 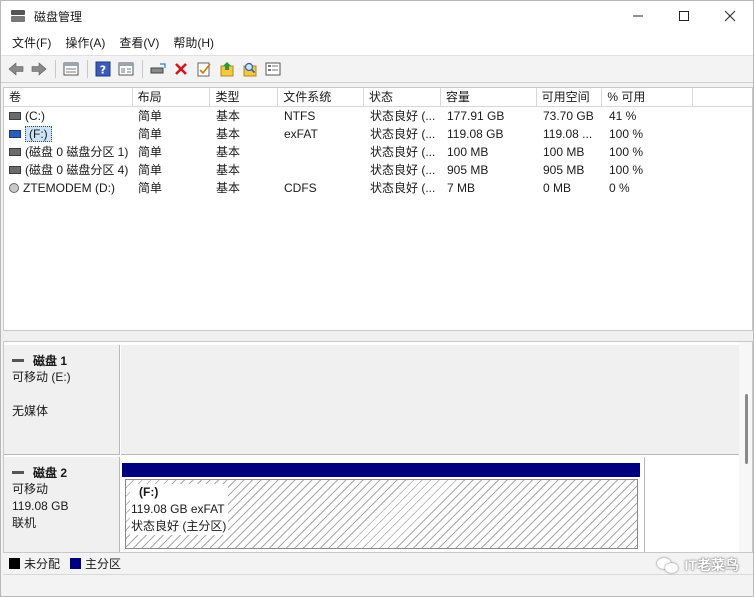 What do you see at coordinates (381, 514) in the screenshot?
I see `partition-f: (F:) 119.08 GB exFAT 状态良好 (主分区)` at bounding box center [381, 514].